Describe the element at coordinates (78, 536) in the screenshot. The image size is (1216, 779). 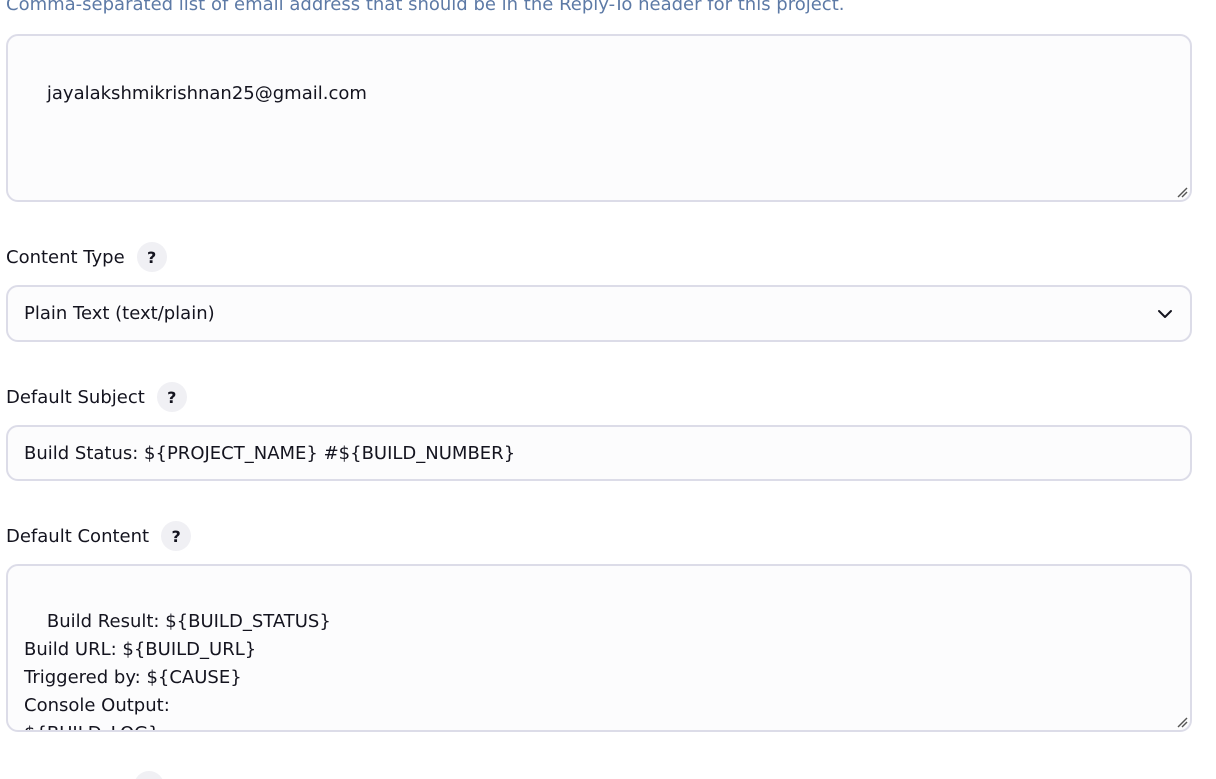
I see `default-content-label: Default Content` at that location.